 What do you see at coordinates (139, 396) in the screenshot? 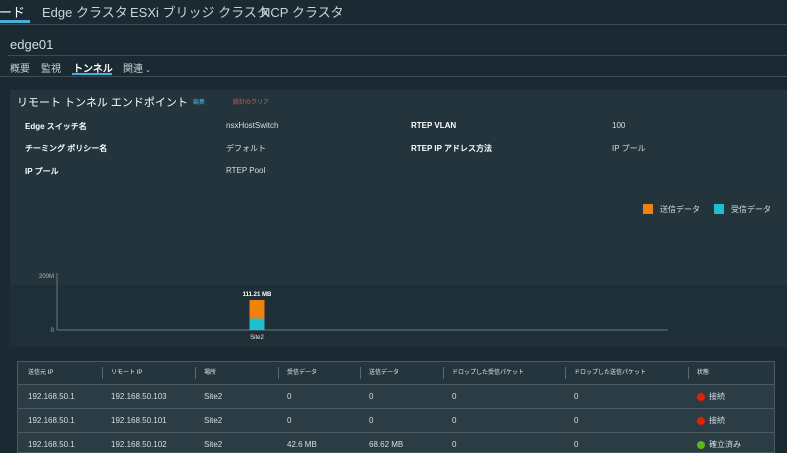
I see `cell-remote-ip: 192.168.50.103` at bounding box center [139, 396].